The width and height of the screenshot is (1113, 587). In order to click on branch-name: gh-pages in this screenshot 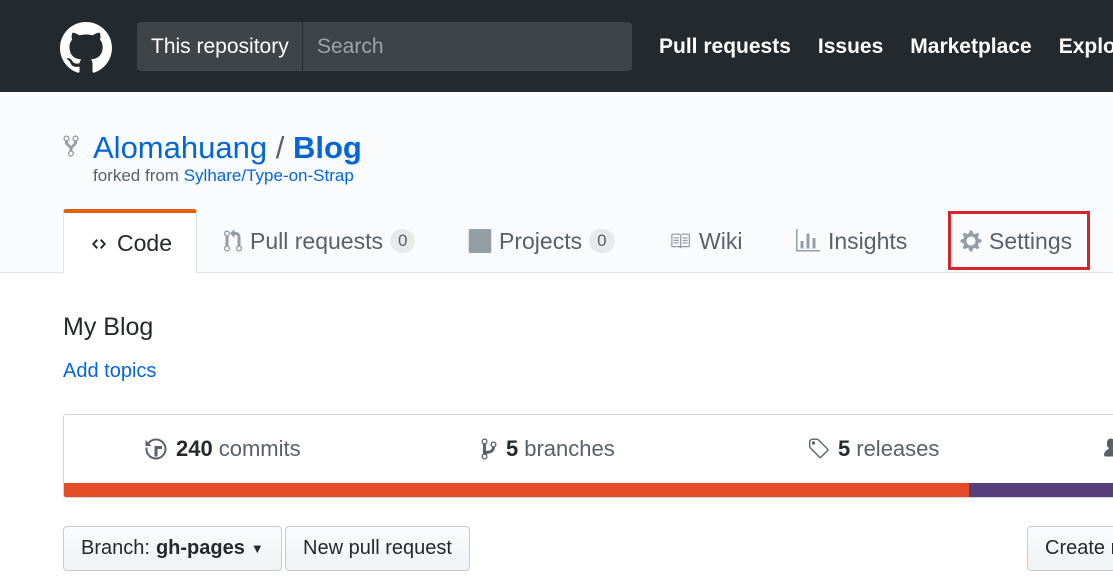, I will do `click(200, 548)`.